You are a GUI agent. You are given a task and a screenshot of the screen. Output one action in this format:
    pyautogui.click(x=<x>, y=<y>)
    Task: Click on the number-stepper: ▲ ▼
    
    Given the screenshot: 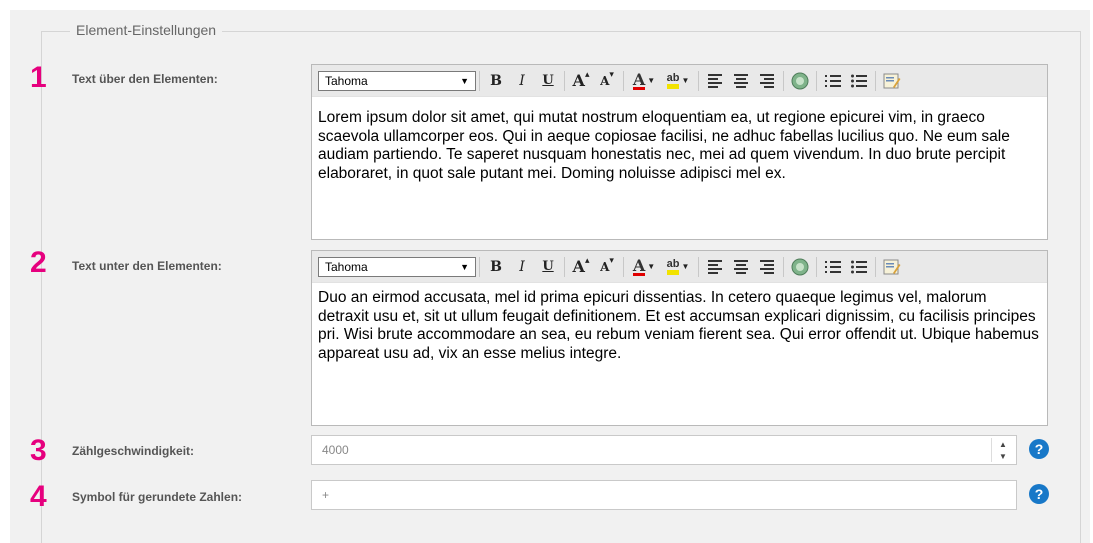 What is the action you would take?
    pyautogui.click(x=1002, y=450)
    